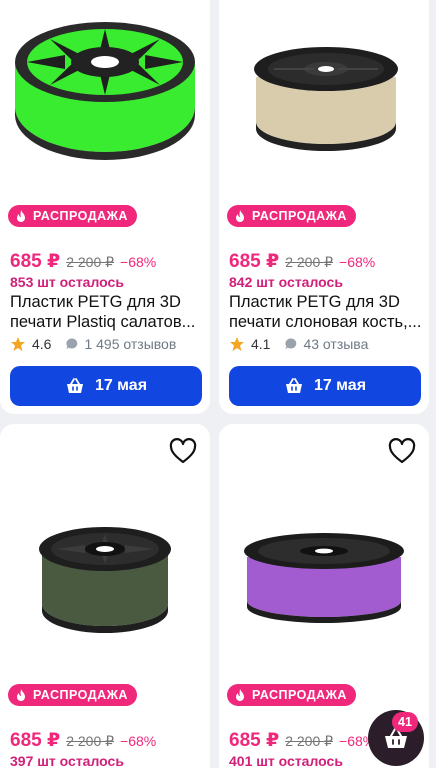  I want to click on rating-value: 4.1, so click(261, 344).